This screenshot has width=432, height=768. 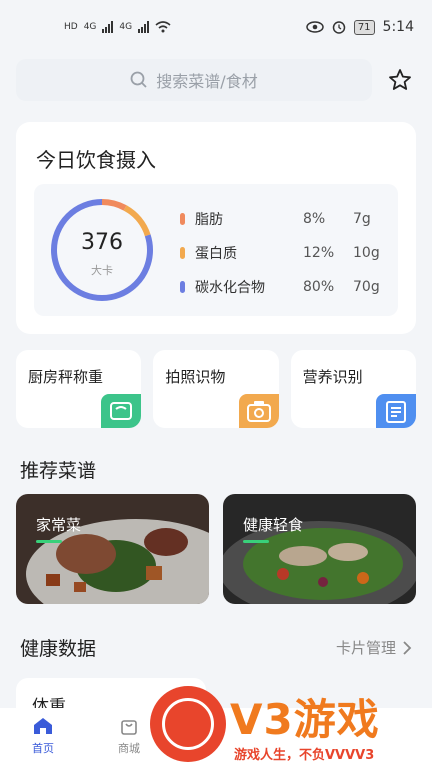 What do you see at coordinates (43, 726) in the screenshot?
I see `home-icon` at bounding box center [43, 726].